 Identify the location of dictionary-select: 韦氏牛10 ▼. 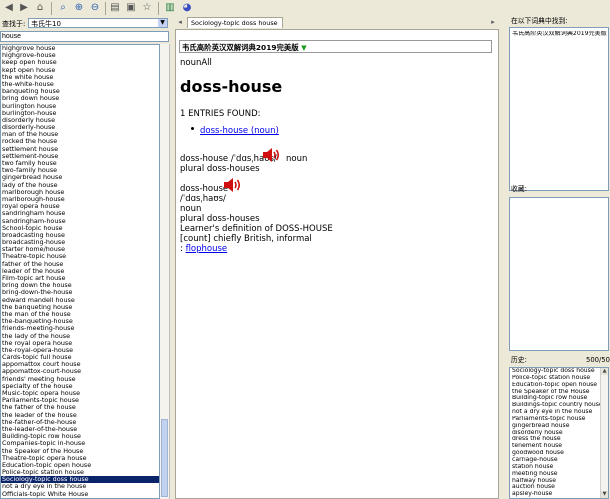
(98, 23).